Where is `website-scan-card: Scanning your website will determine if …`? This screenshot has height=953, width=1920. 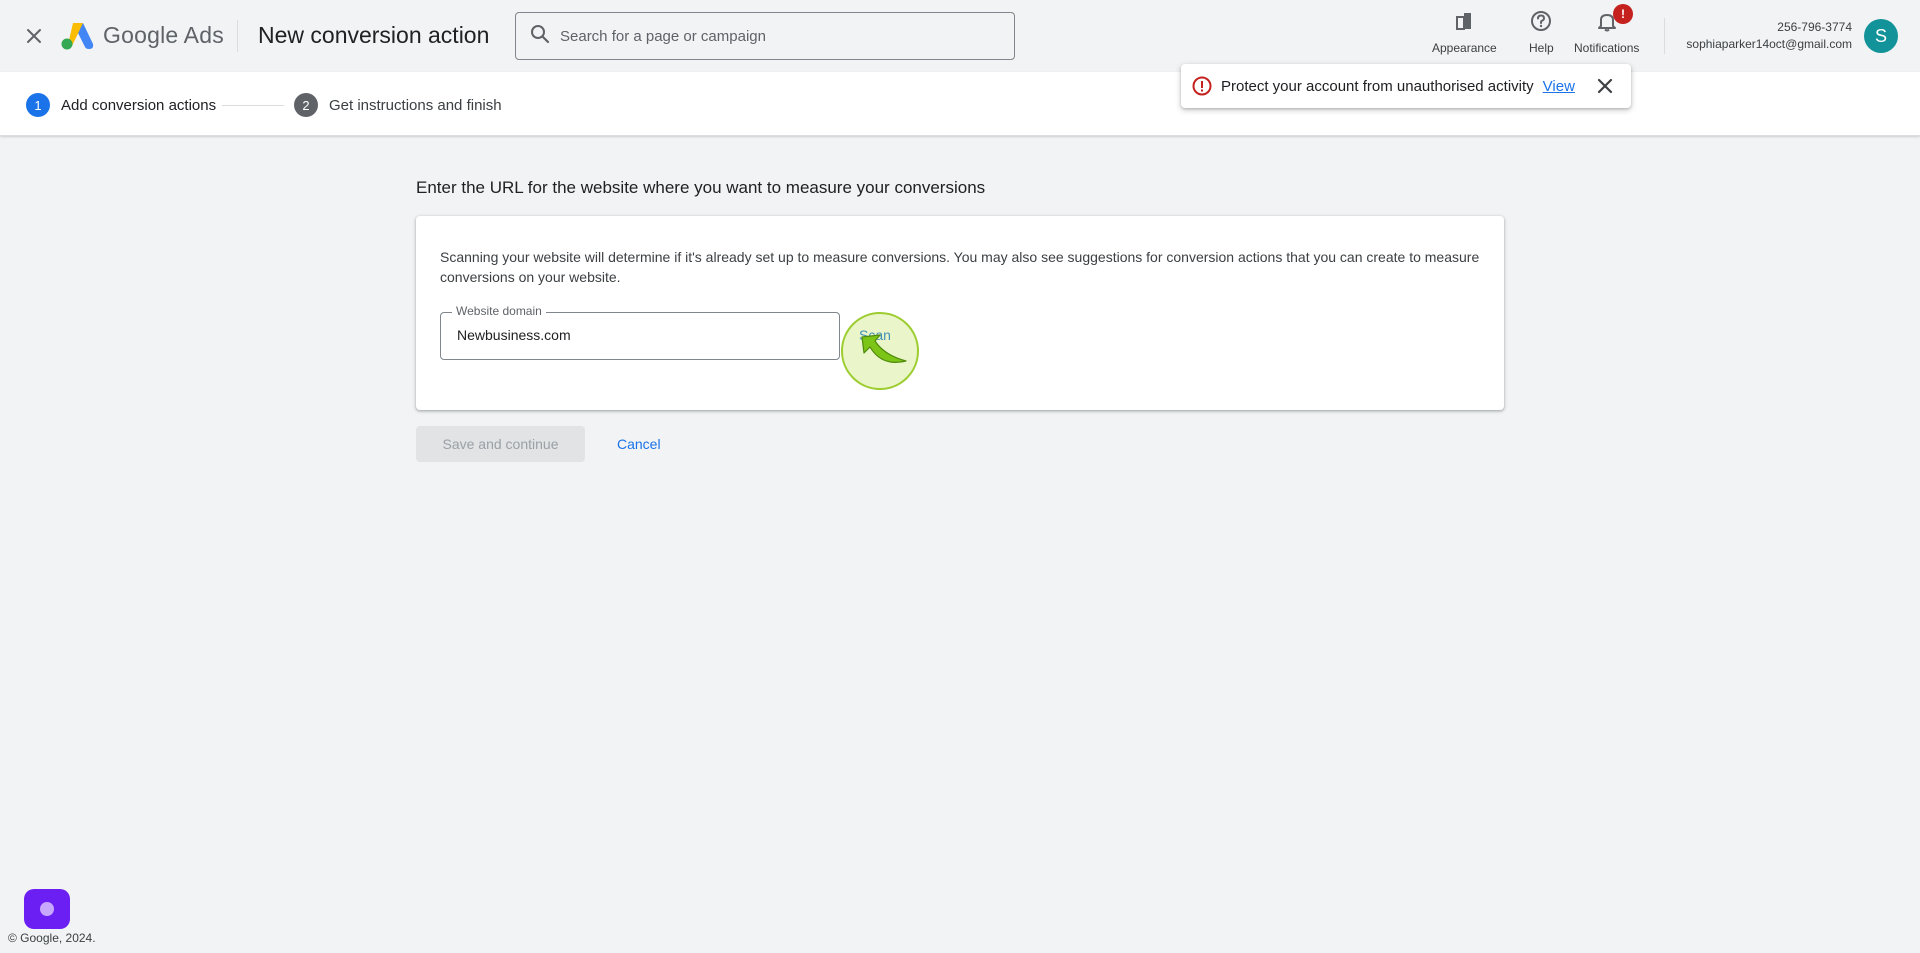
website-scan-card: Scanning your website will determine if … is located at coordinates (960, 313).